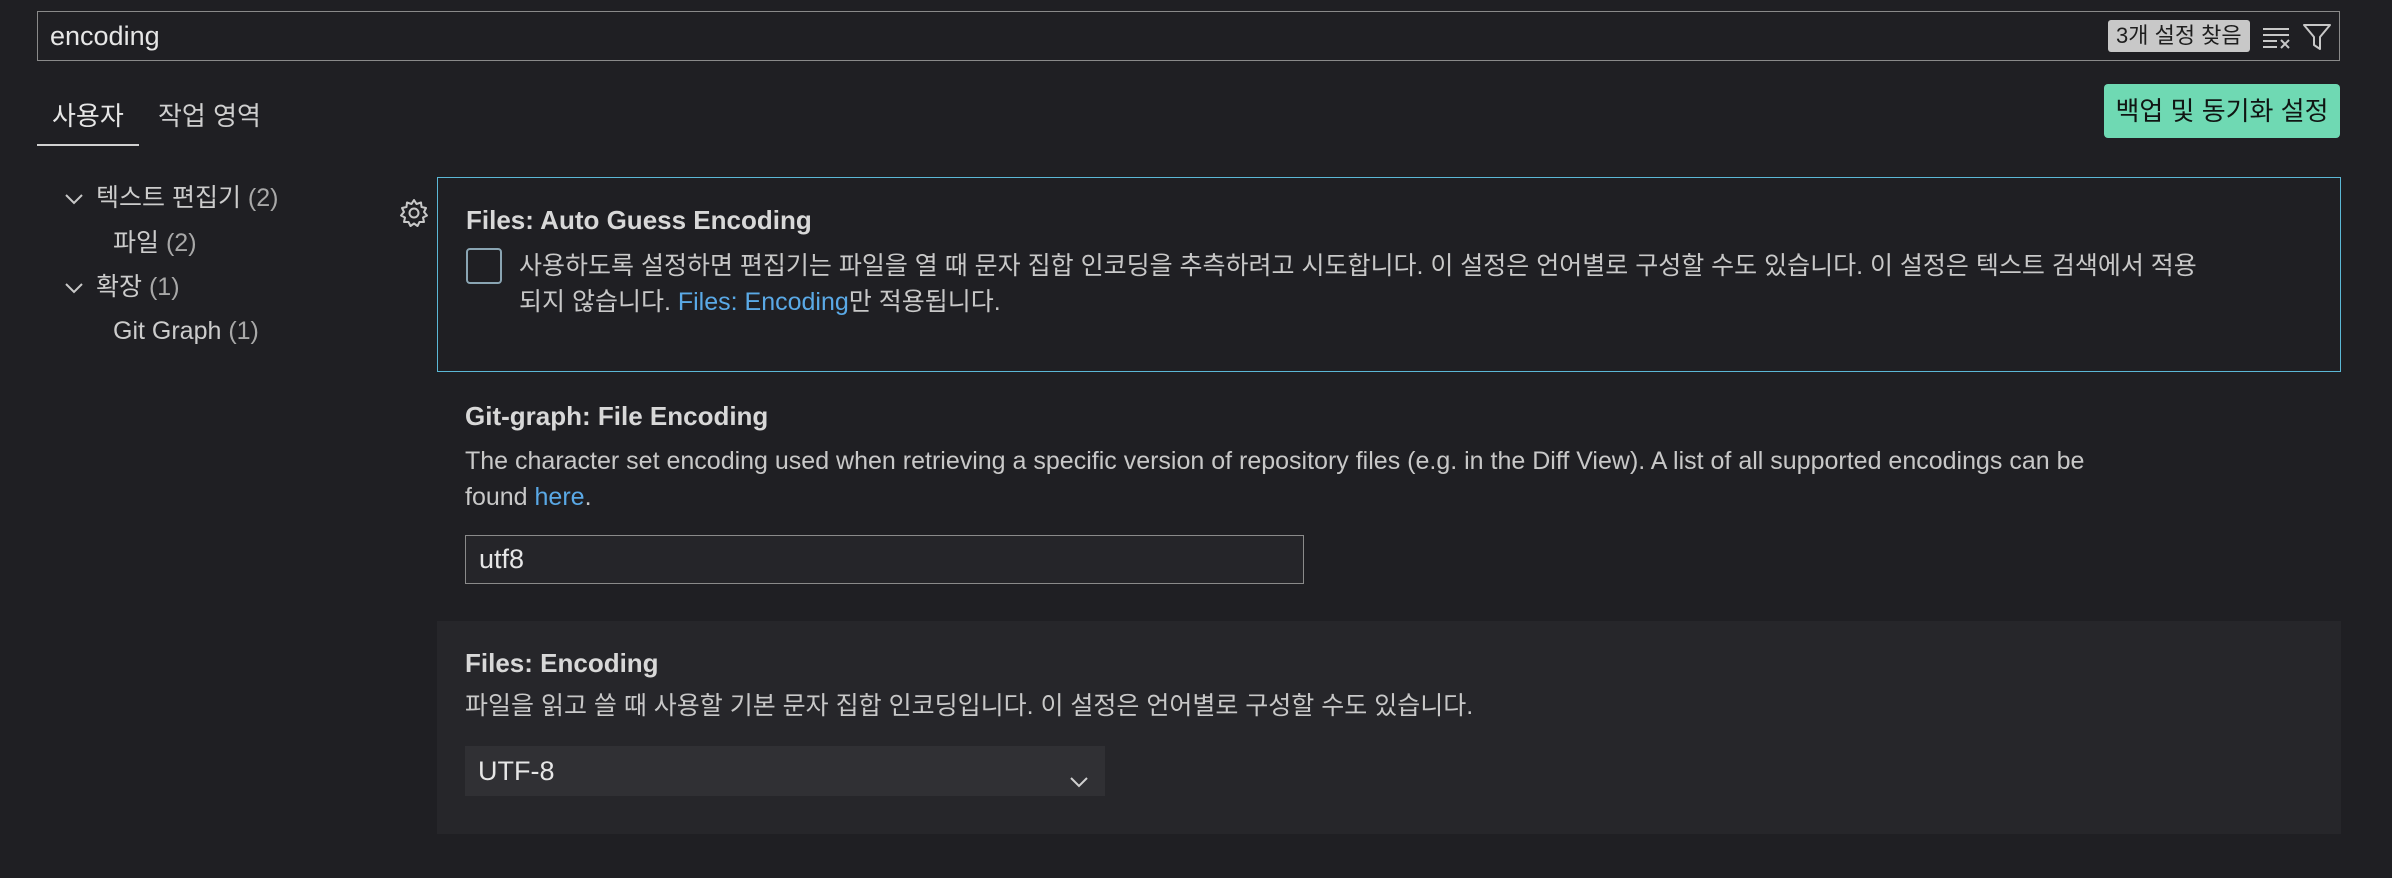 The height and width of the screenshot is (878, 2392). I want to click on tab-user: 사용자, so click(88, 121).